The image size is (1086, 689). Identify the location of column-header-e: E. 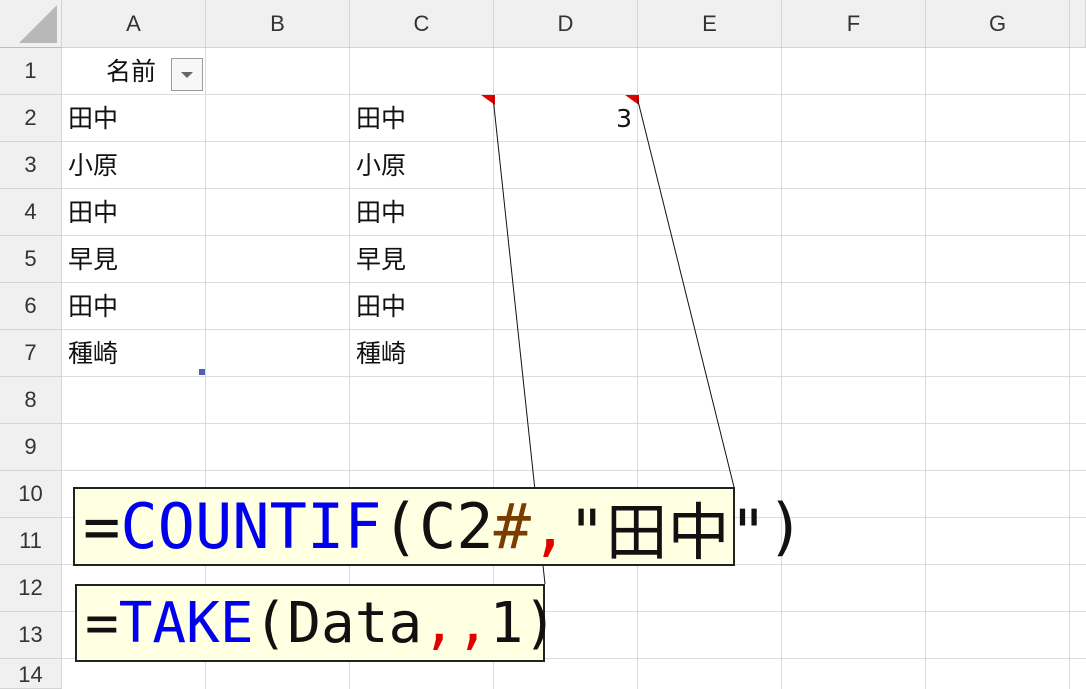
(710, 24).